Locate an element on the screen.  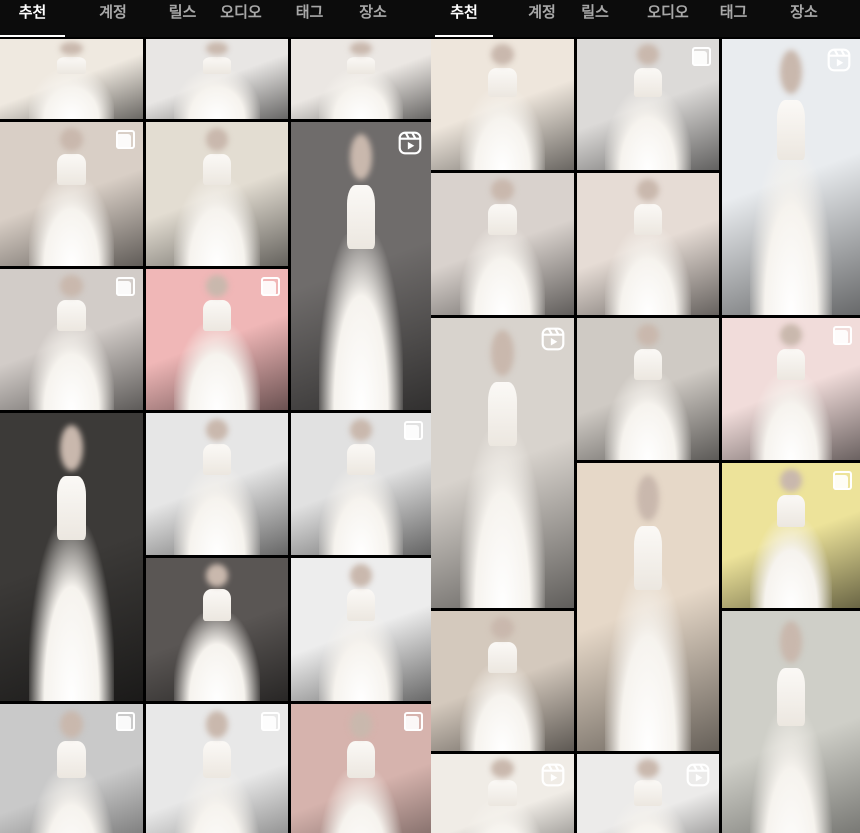
post-seated-tulle-bride is located at coordinates (71, 339).